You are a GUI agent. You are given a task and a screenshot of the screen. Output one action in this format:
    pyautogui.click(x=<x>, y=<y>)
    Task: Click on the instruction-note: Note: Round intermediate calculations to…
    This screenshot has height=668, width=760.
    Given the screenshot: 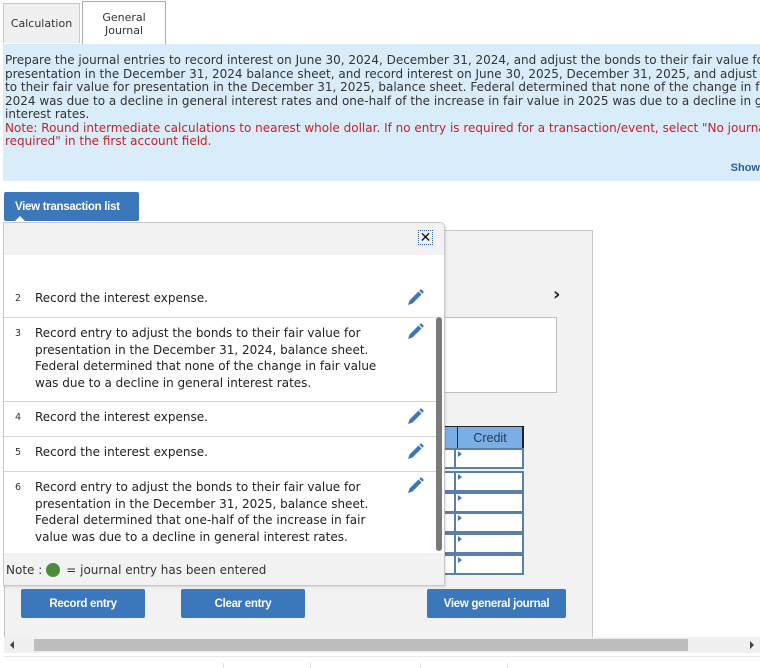 What is the action you would take?
    pyautogui.click(x=382, y=127)
    